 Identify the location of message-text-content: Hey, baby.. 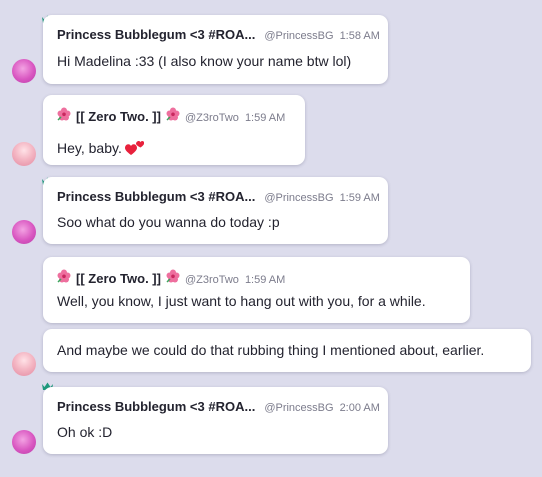
(89, 148).